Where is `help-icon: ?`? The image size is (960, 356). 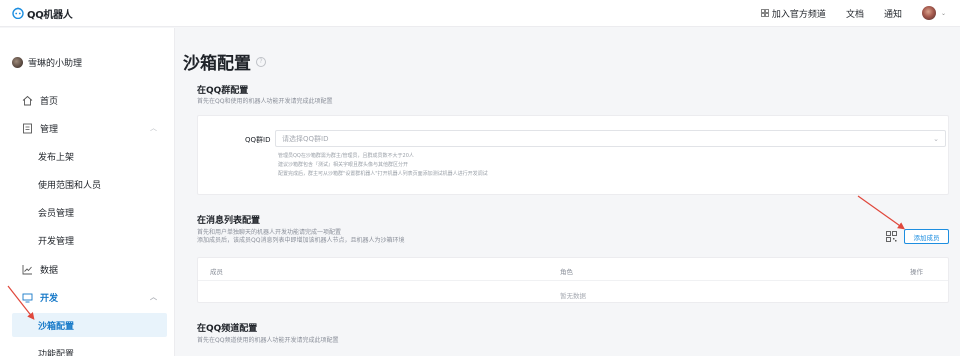
help-icon: ? is located at coordinates (261, 61).